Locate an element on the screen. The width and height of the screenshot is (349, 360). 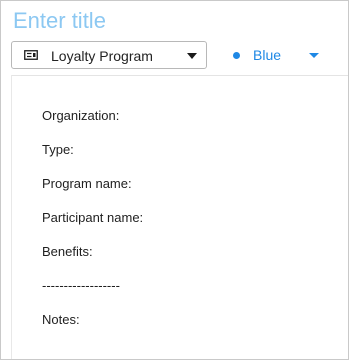
template-dropdown: Loyalty Program is located at coordinates (109, 55).